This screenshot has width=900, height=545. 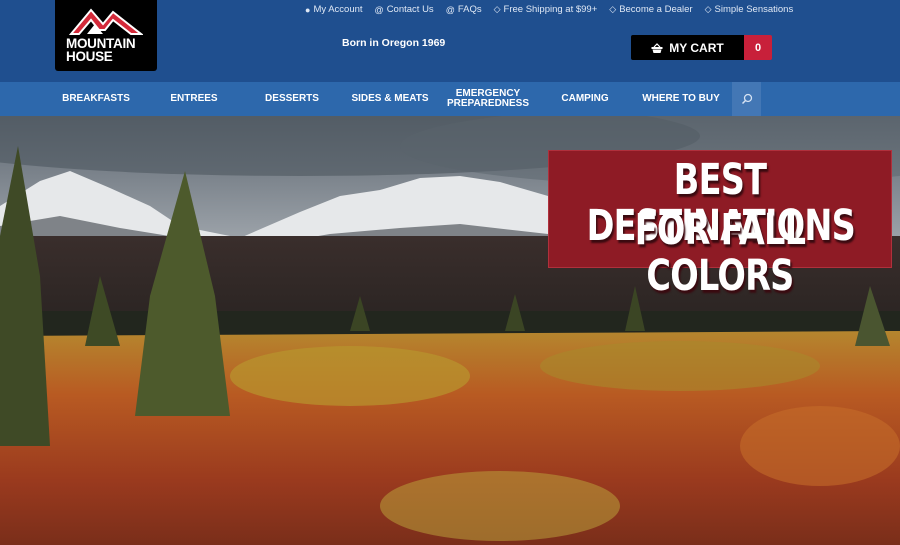 I want to click on util-link-free-shipping: ◇ Free Shipping at $99+, so click(x=546, y=9).